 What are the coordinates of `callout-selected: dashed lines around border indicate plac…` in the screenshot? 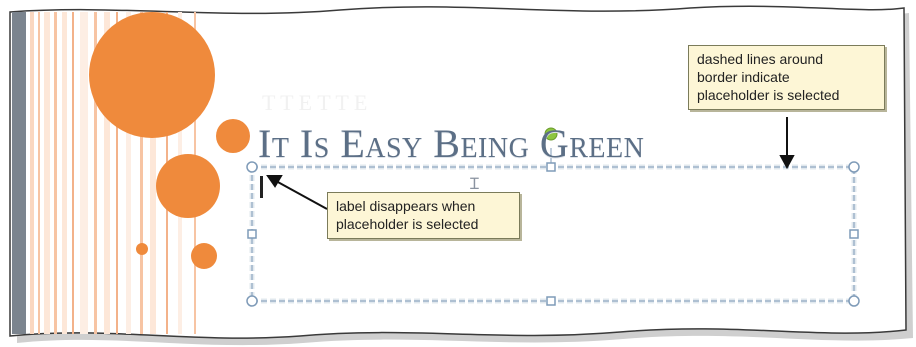 It's located at (786, 77).